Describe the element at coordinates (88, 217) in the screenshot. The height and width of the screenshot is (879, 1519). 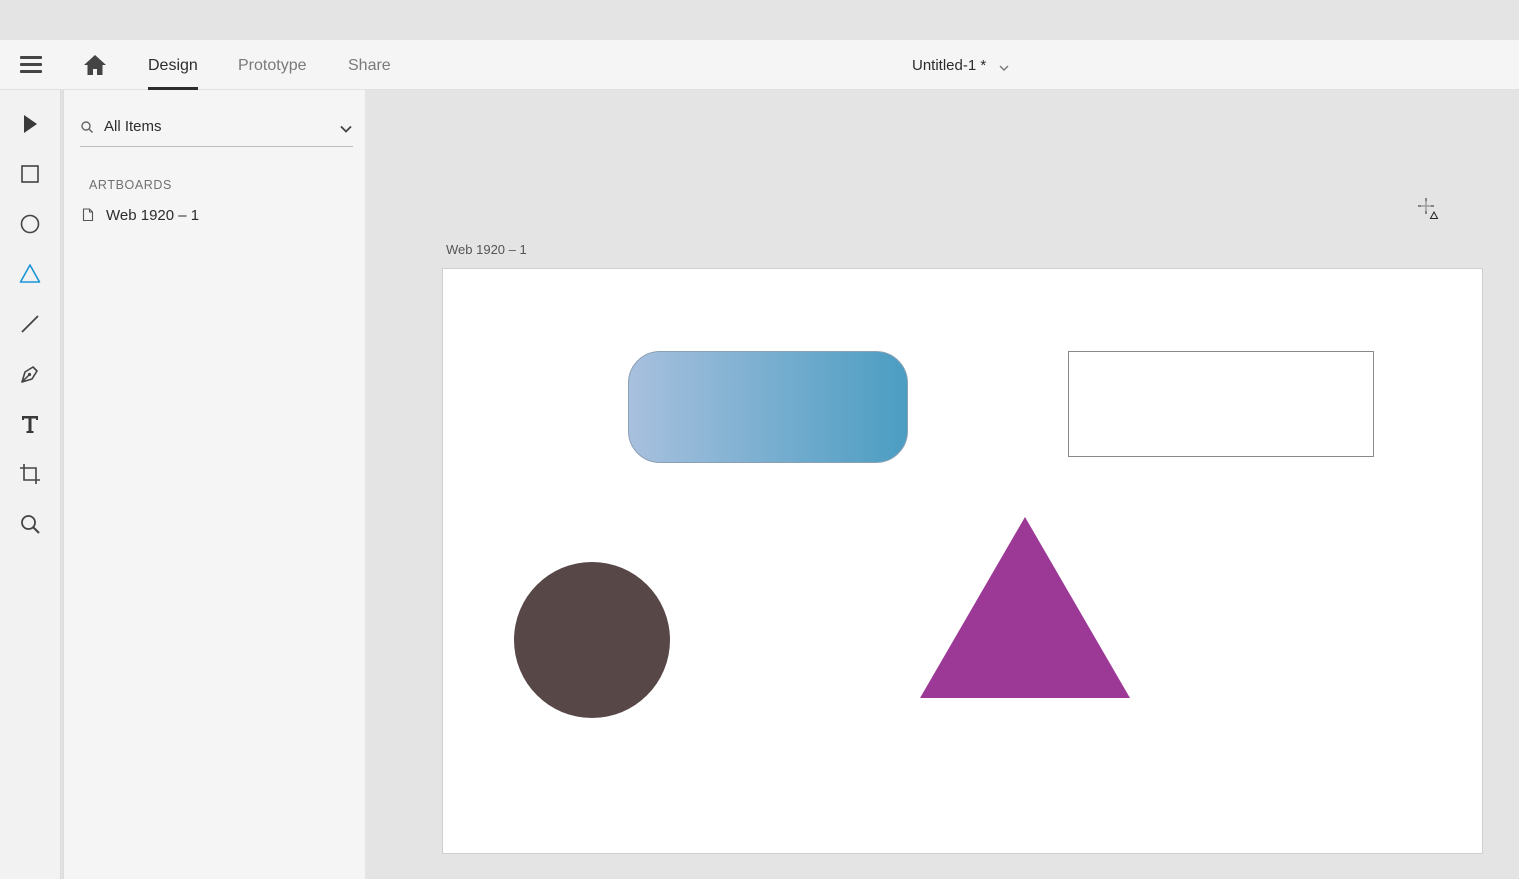
I see `artboard-page-icon` at that location.